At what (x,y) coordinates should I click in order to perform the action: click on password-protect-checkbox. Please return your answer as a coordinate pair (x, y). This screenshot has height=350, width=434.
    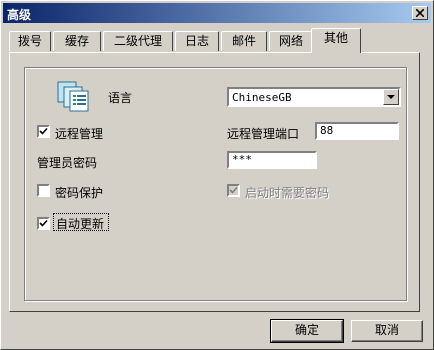
    Looking at the image, I should click on (43, 190).